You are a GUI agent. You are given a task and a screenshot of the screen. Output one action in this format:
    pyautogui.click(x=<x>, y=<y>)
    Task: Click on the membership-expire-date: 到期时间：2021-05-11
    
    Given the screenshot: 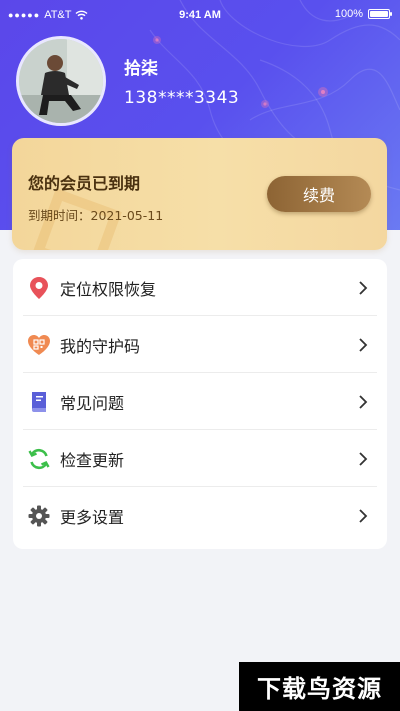 What is the action you would take?
    pyautogui.click(x=96, y=215)
    